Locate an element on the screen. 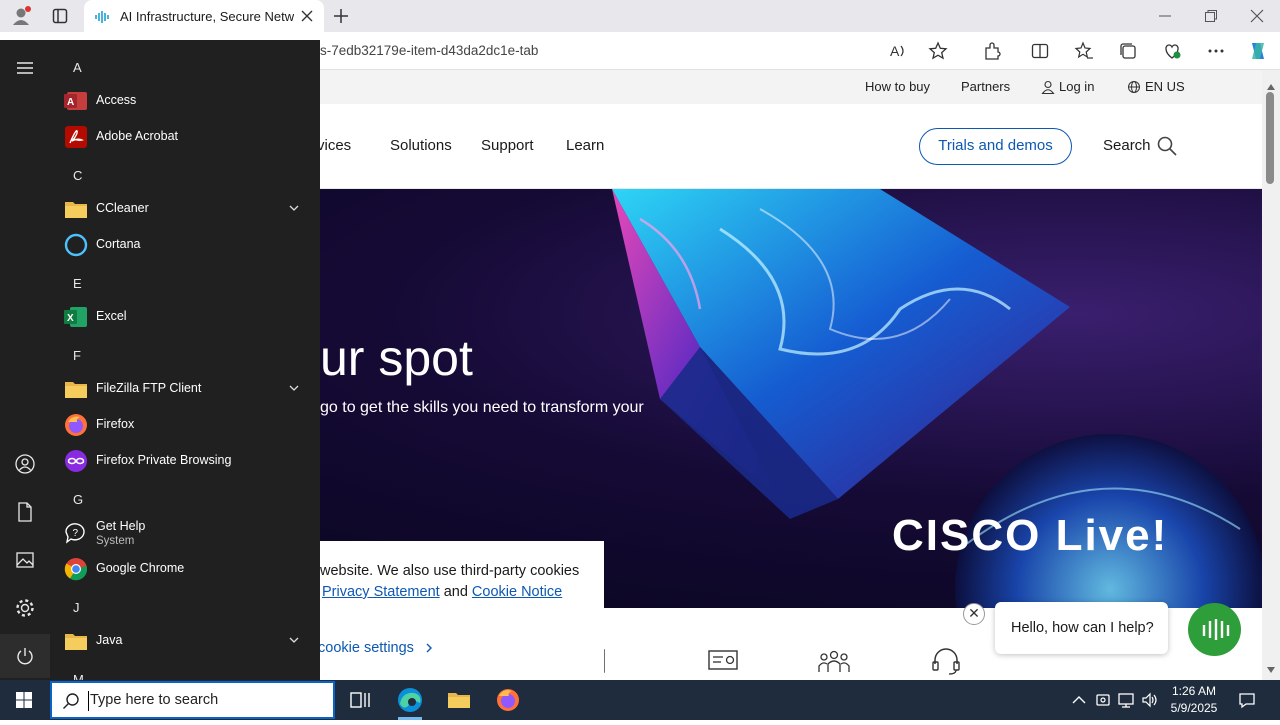 This screenshot has width=1280, height=725. letter-header-a: A is located at coordinates (77, 67).